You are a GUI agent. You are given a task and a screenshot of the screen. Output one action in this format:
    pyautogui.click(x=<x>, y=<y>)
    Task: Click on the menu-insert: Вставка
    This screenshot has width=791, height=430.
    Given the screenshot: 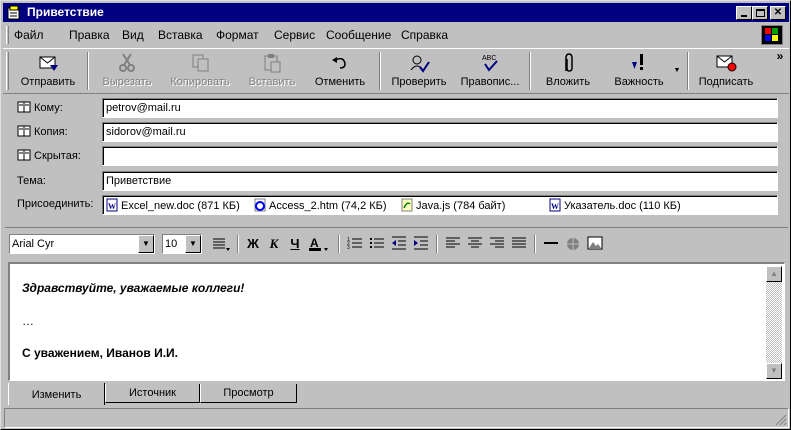 What is the action you would take?
    pyautogui.click(x=180, y=35)
    